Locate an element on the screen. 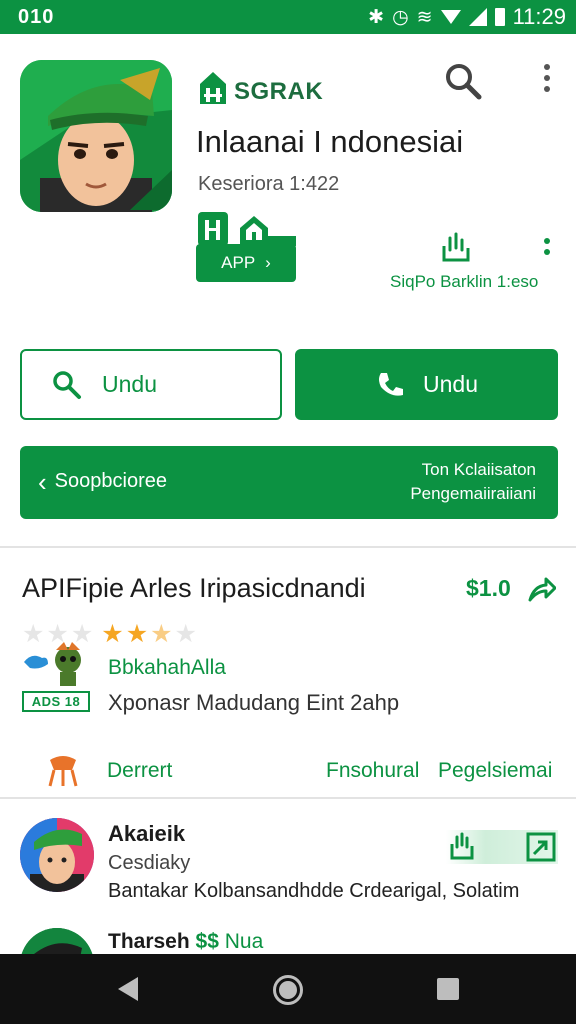  category-left: Derrert is located at coordinates (139, 771).